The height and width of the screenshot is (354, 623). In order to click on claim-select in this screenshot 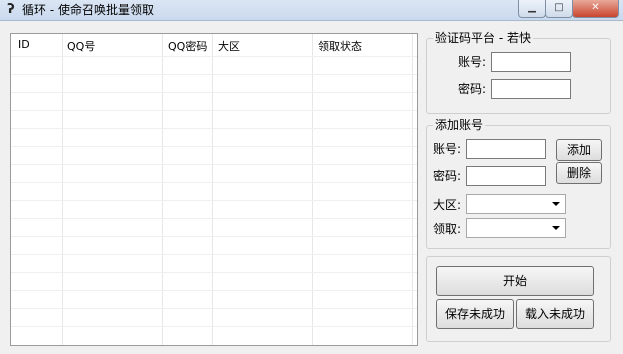, I will do `click(516, 228)`.